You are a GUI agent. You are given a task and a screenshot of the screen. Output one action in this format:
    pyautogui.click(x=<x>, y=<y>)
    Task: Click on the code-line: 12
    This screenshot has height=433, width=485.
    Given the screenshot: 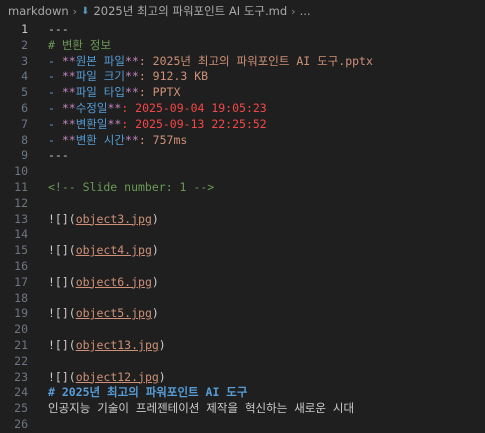 What is the action you would take?
    pyautogui.click(x=242, y=204)
    